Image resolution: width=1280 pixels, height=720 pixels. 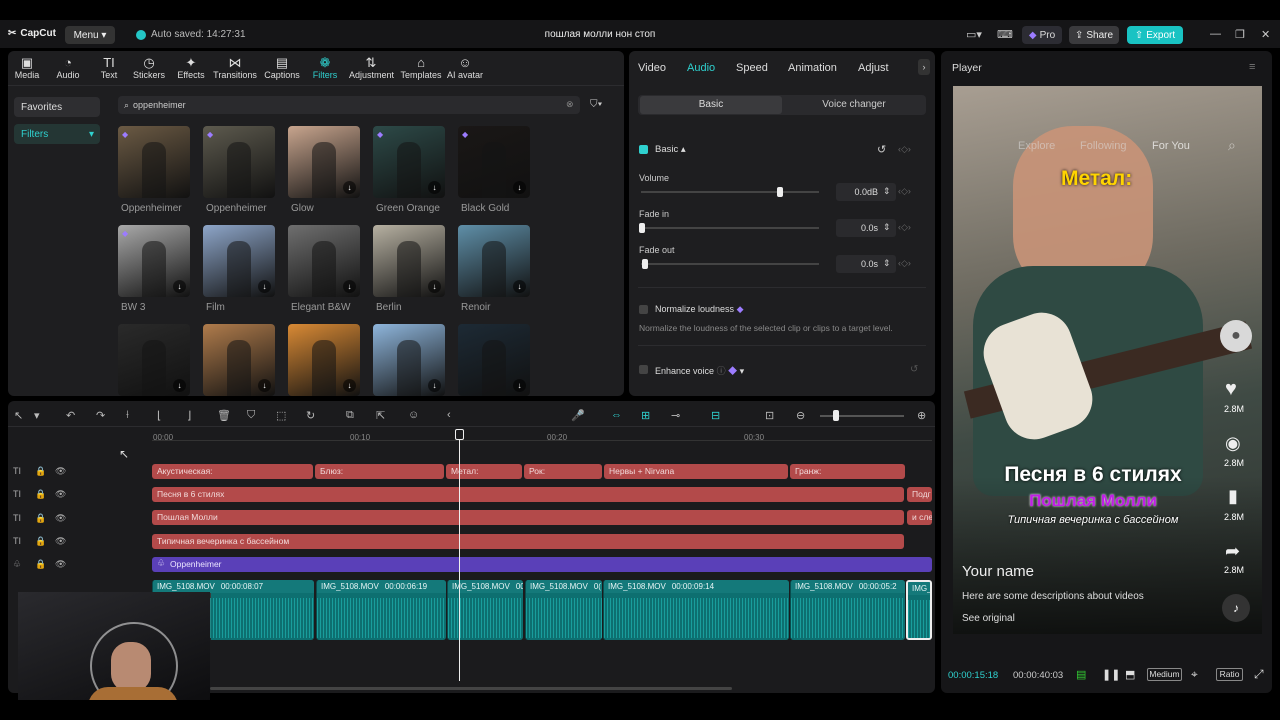 What do you see at coordinates (847, 610) in the screenshot?
I see `video-clip: IMG_5108.MOV 00:00:05:2` at bounding box center [847, 610].